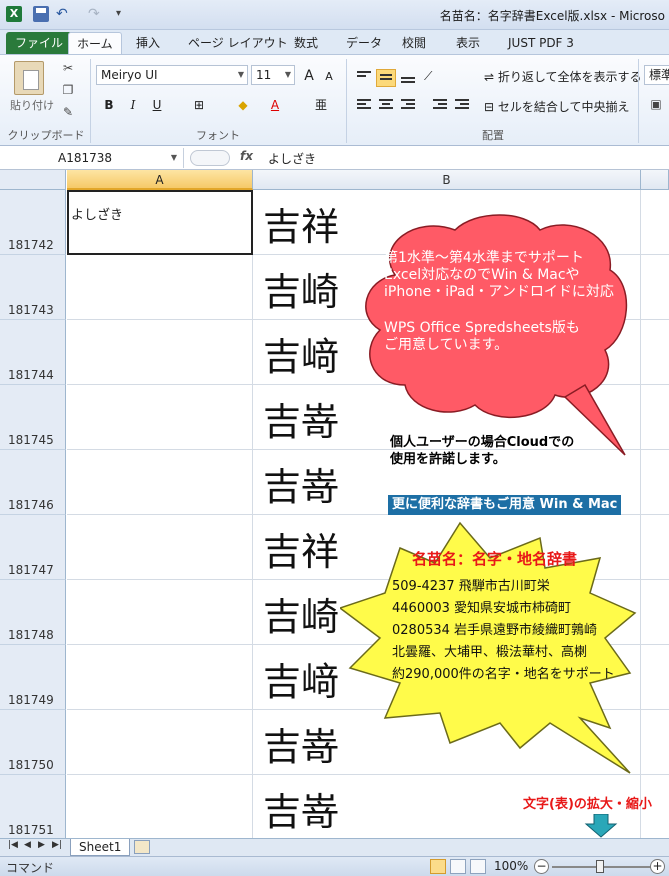 The image size is (669, 876). What do you see at coordinates (64, 14) in the screenshot?
I see `undo-icon: ↶` at bounding box center [64, 14].